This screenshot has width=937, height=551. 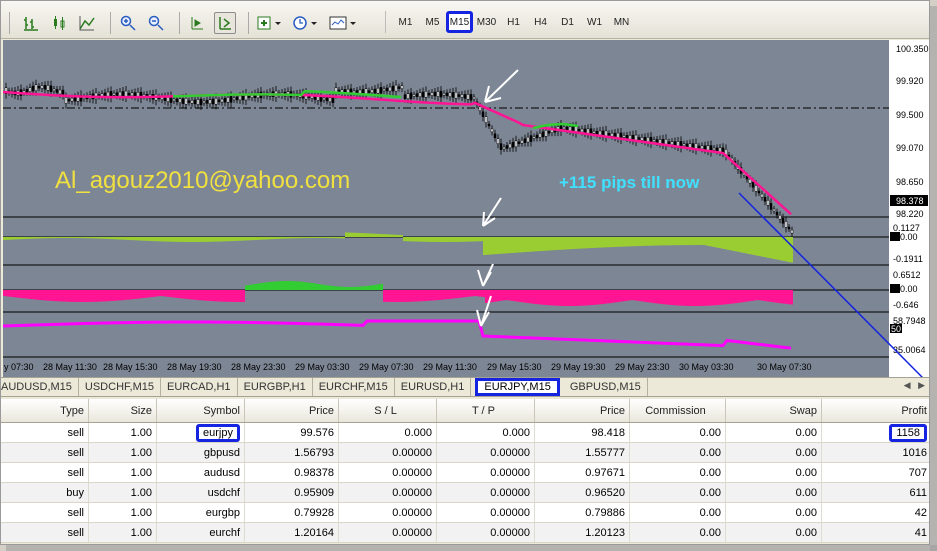 I want to click on open-price: 0.79928, so click(x=292, y=512).